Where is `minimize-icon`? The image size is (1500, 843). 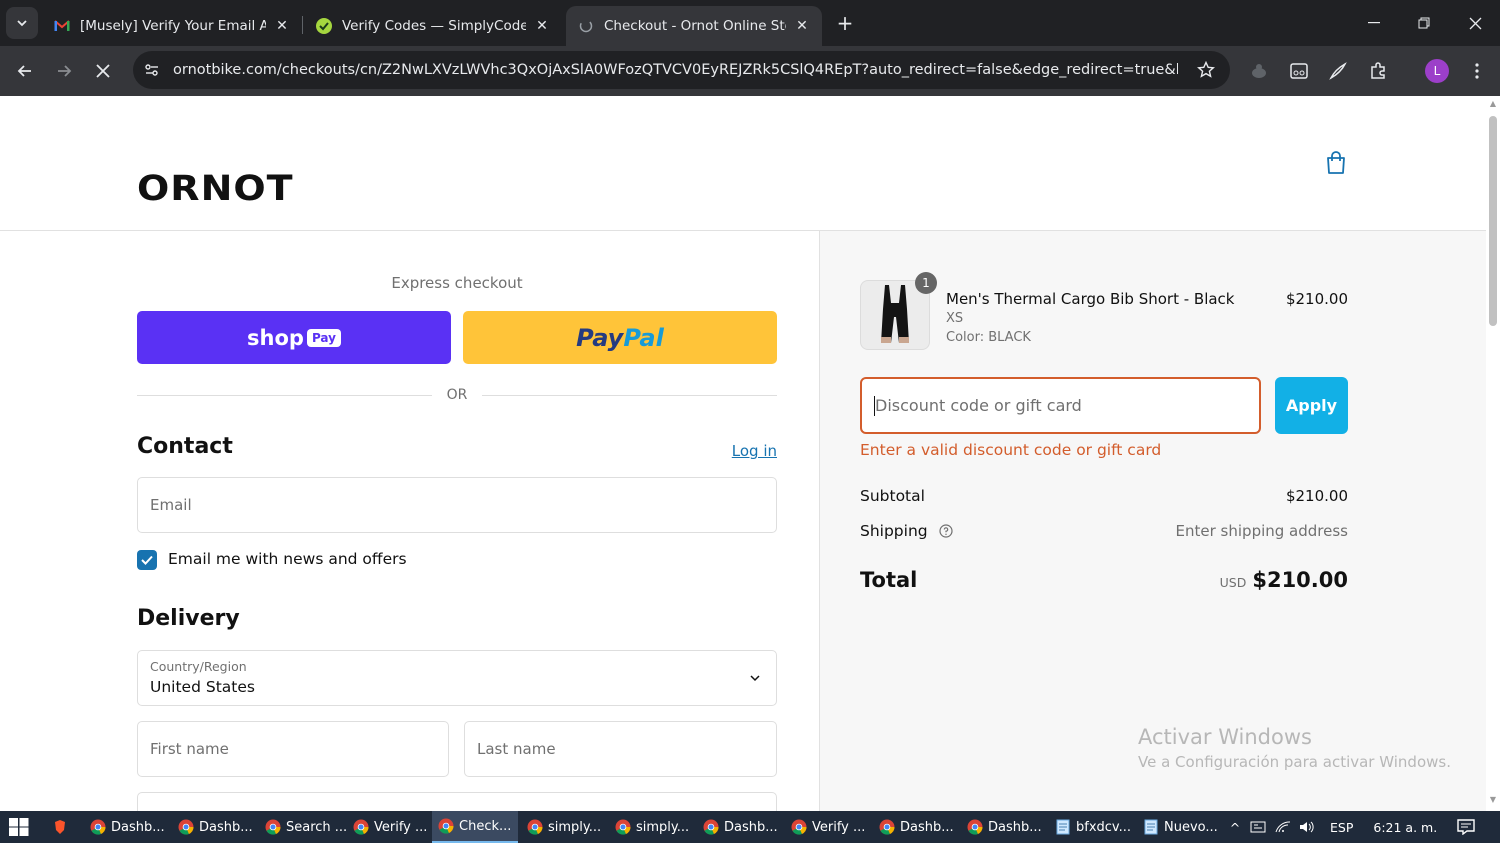
minimize-icon is located at coordinates (1374, 23).